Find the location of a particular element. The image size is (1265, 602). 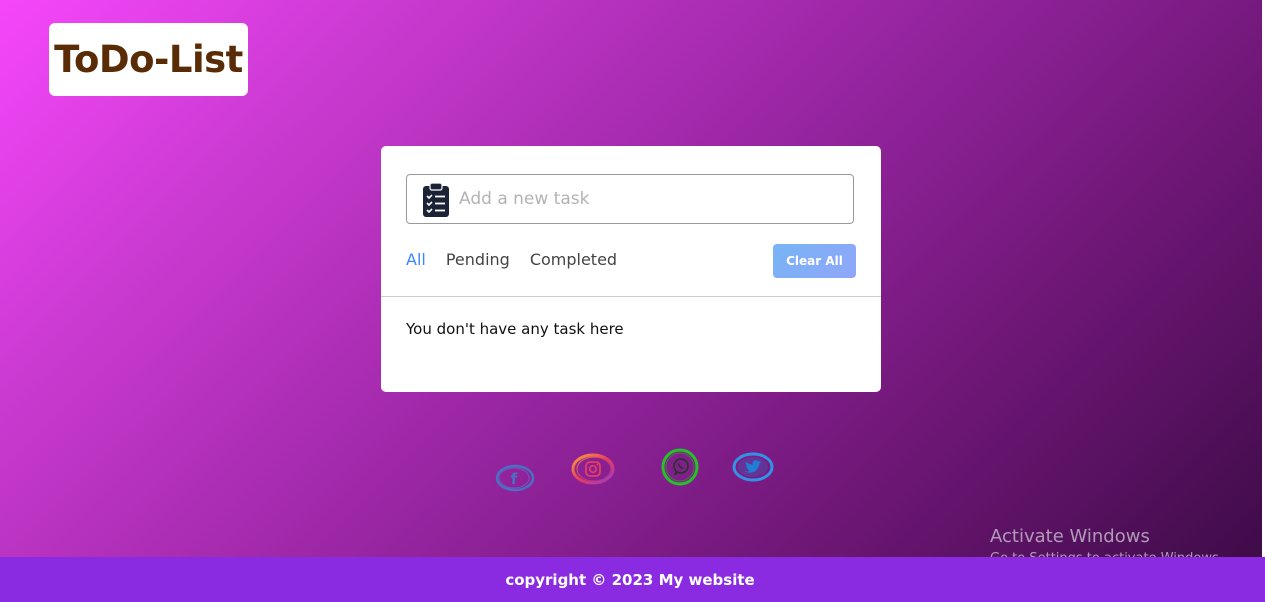

facebook-glyph: f is located at coordinates (514, 479).